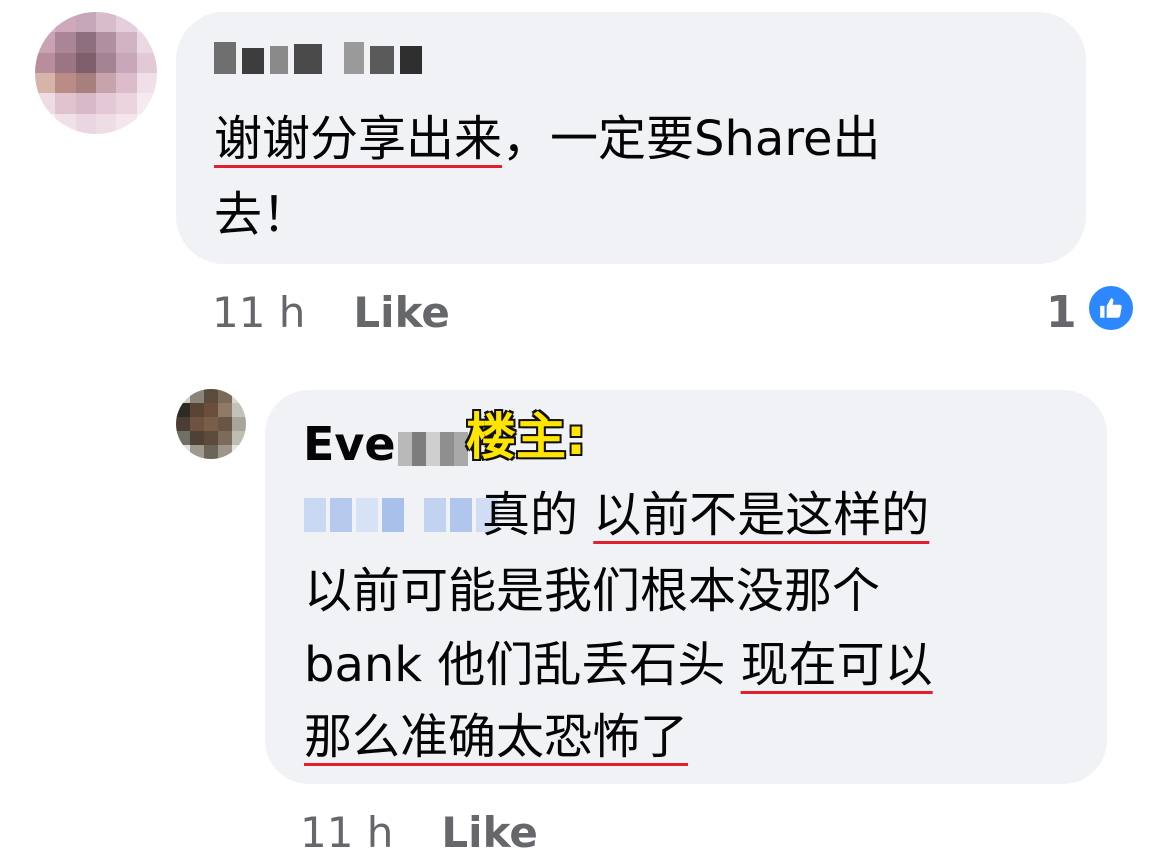  Describe the element at coordinates (419, 833) in the screenshot. I see `reply-meta: 11 h Like` at that location.